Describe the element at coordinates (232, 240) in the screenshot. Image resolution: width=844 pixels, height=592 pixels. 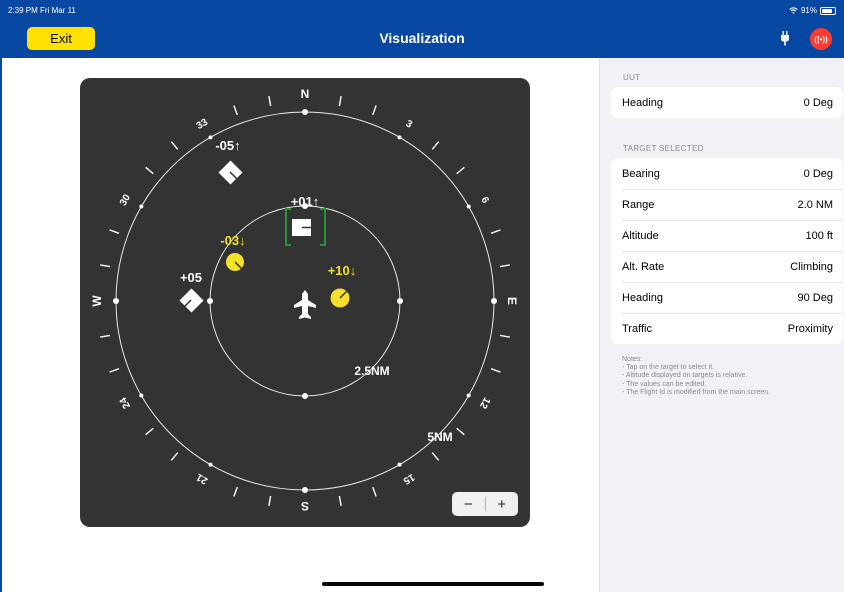
I see `target-altitude-label: -03↓` at that location.